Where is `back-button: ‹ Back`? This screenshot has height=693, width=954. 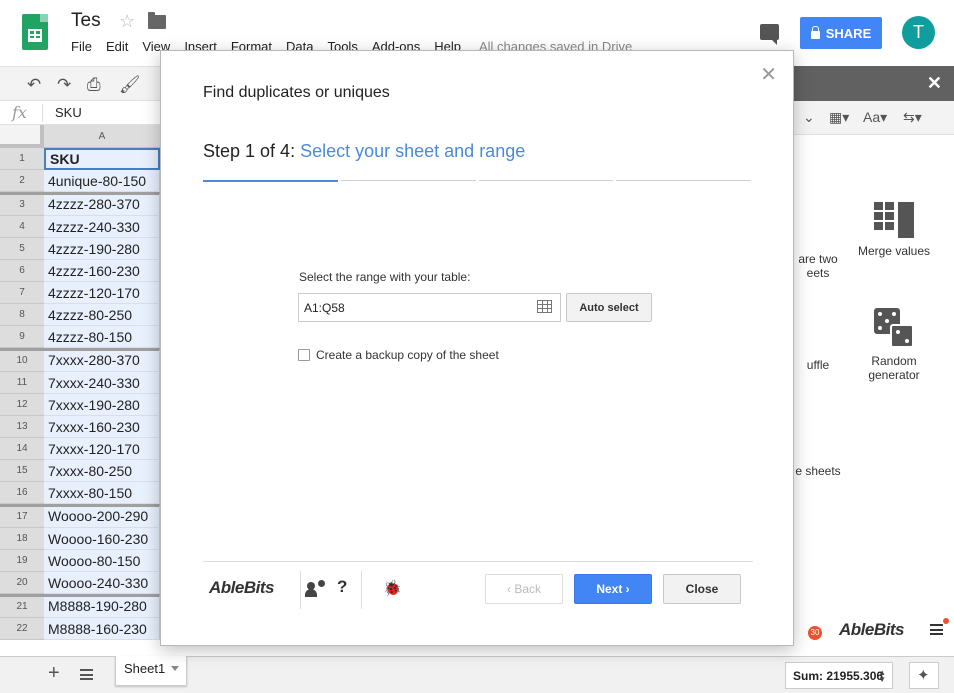
back-button: ‹ Back is located at coordinates (524, 589).